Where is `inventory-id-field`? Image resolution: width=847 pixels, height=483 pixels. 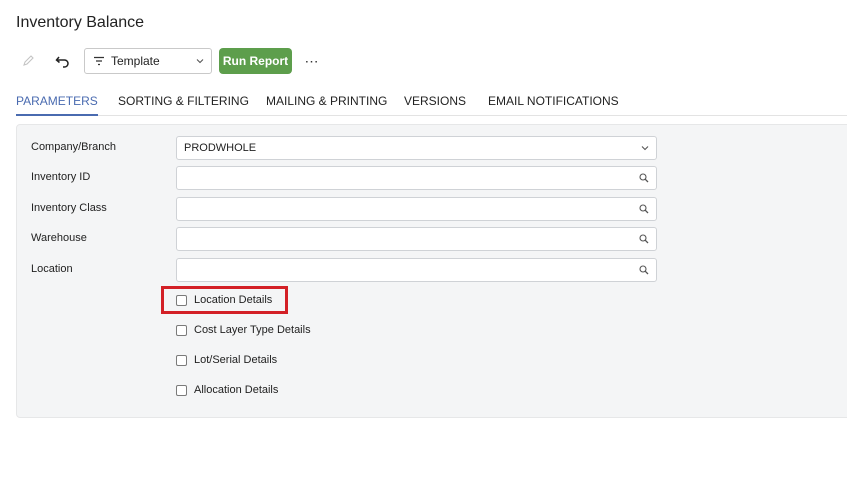
inventory-id-field is located at coordinates (416, 178).